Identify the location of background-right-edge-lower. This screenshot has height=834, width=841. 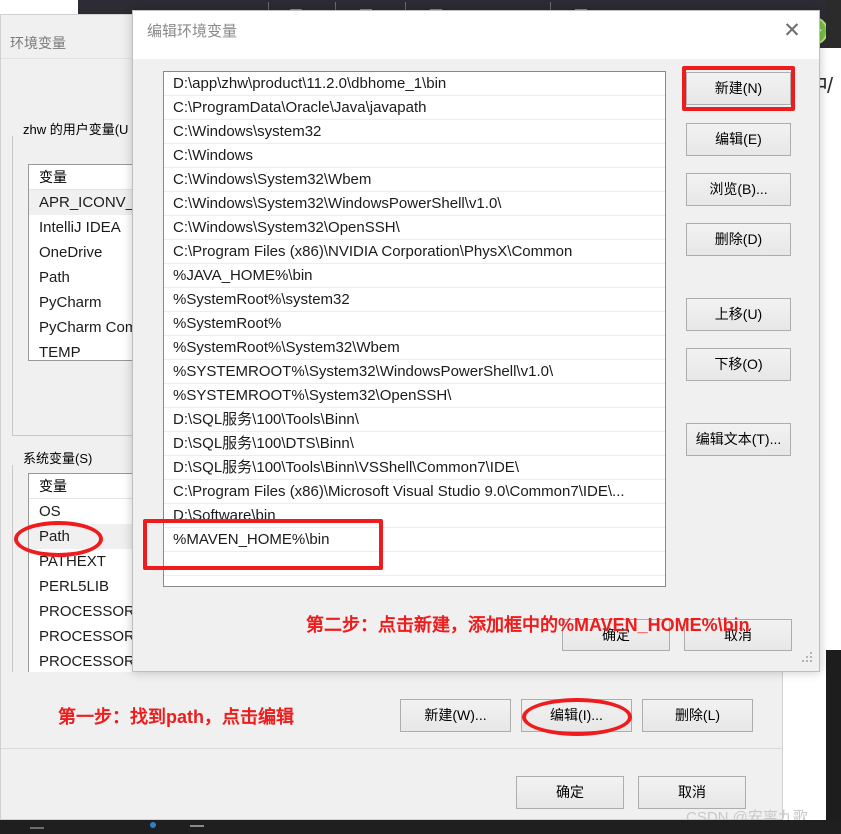
(833, 735).